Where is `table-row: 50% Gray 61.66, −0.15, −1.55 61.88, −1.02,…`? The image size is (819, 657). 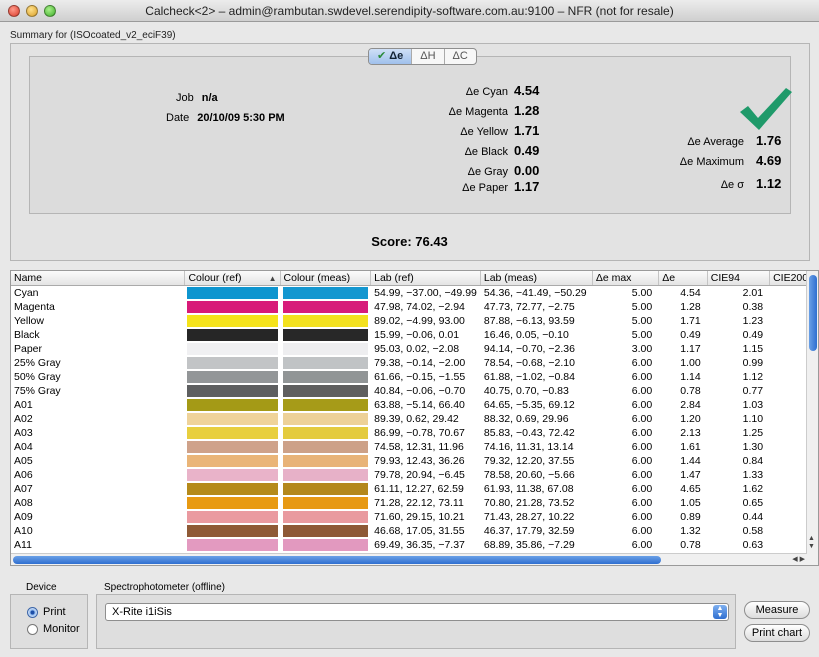 table-row: 50% Gray 61.66, −0.15, −1.55 61.88, −1.02,… is located at coordinates (414, 377).